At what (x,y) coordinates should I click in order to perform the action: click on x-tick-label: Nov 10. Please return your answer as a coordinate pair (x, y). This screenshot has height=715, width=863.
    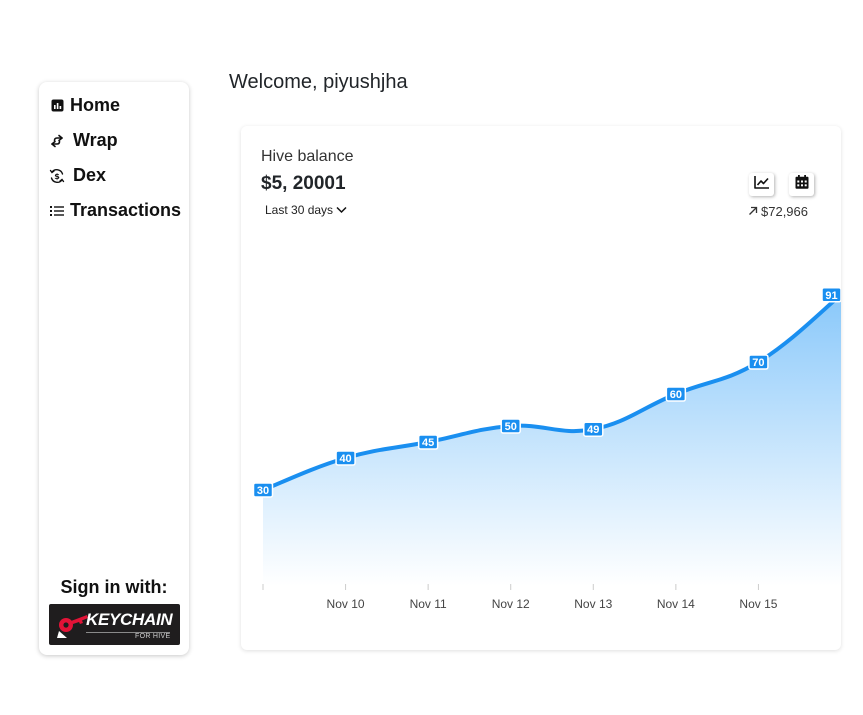
    Looking at the image, I should click on (346, 604).